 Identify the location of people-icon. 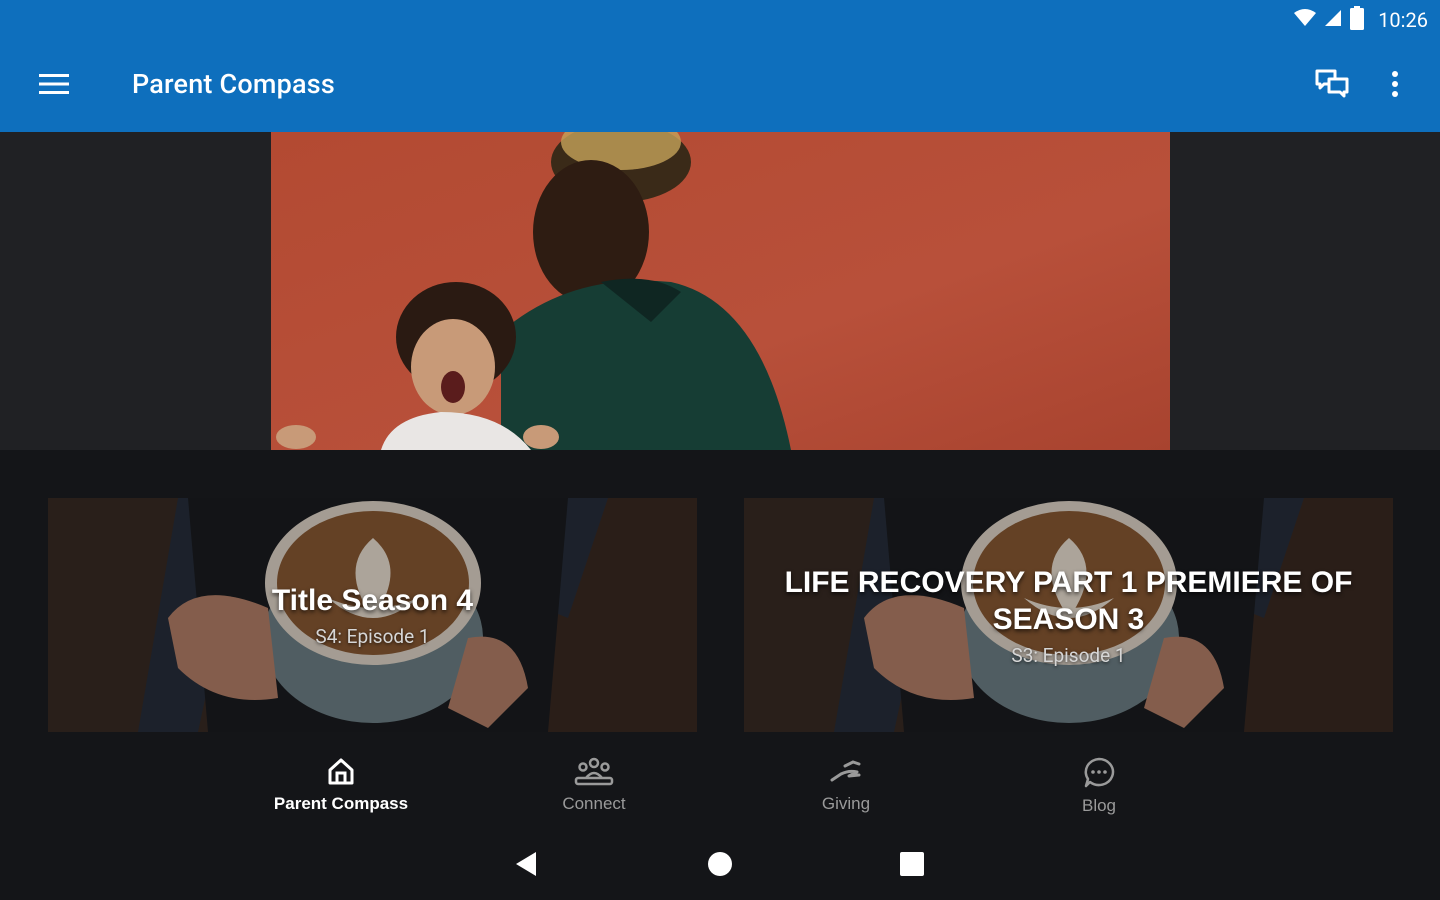
(594, 773).